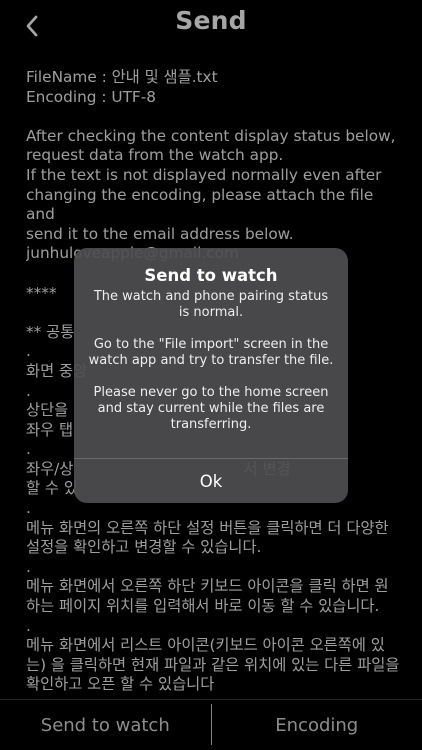 Image resolution: width=422 pixels, height=750 pixels. What do you see at coordinates (211, 481) in the screenshot?
I see `ok-button: Ok` at bounding box center [211, 481].